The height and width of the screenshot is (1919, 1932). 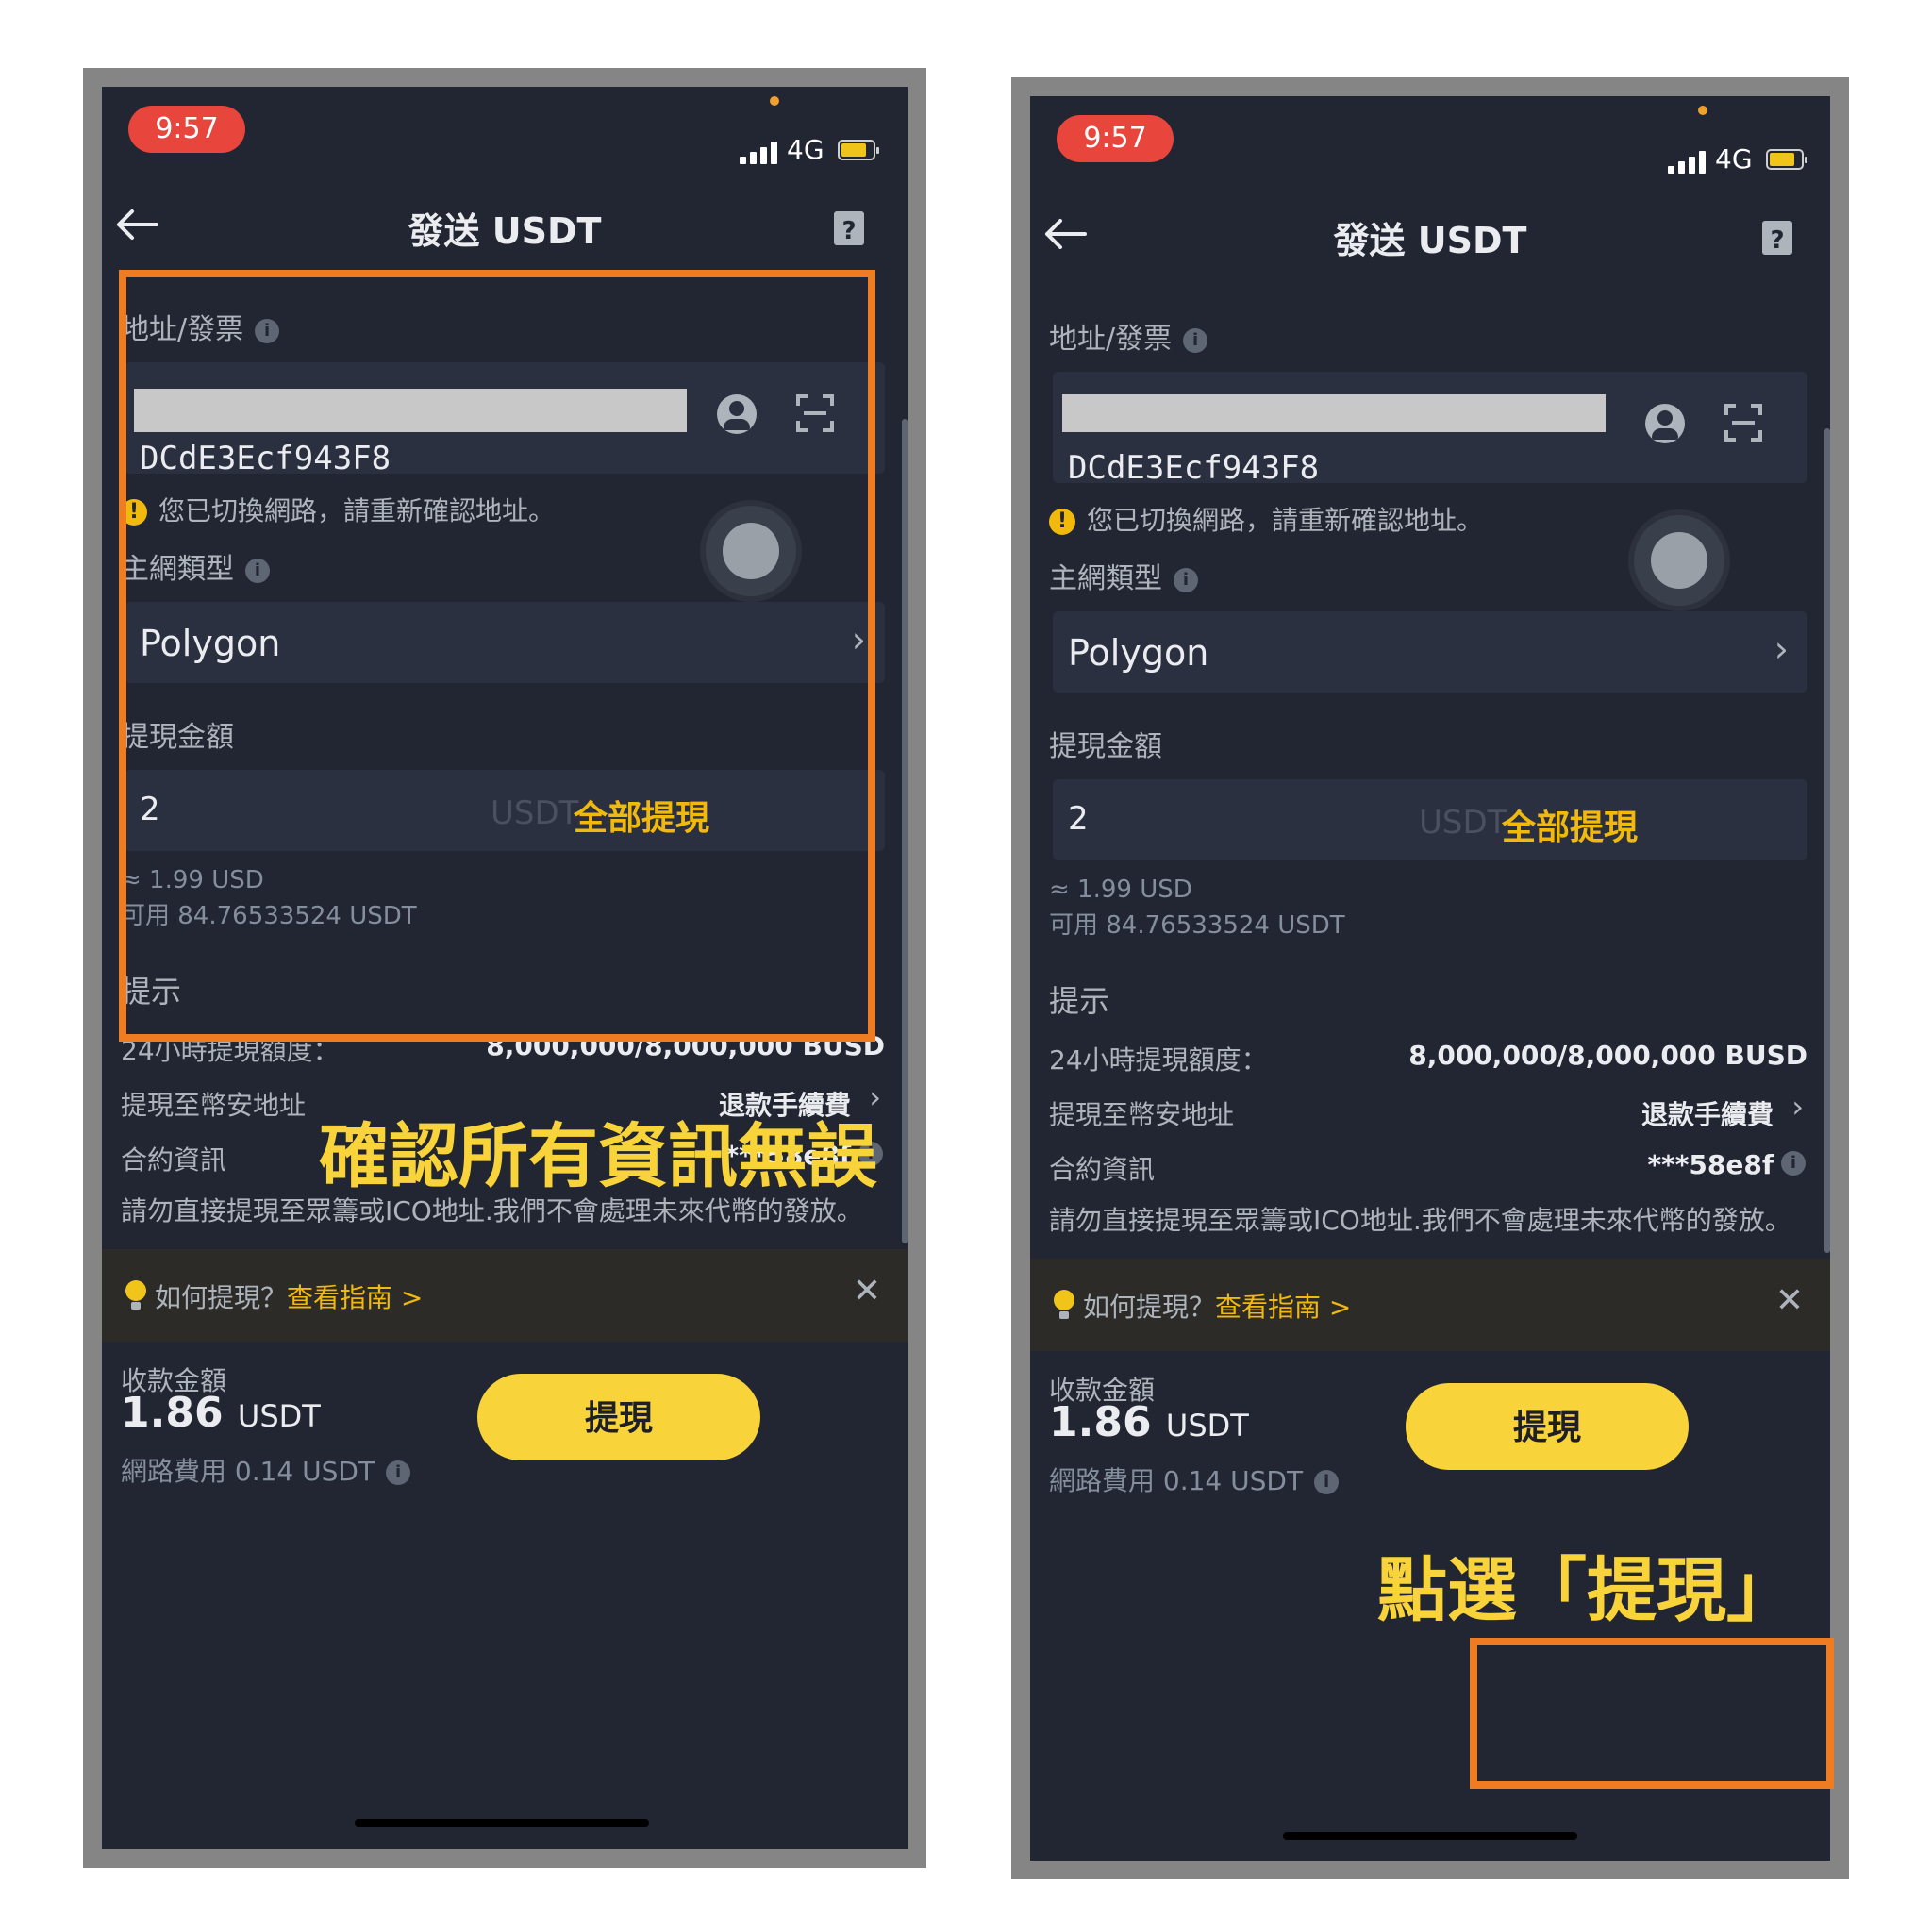 I want to click on amount-unit: USDT, so click(x=1463, y=823).